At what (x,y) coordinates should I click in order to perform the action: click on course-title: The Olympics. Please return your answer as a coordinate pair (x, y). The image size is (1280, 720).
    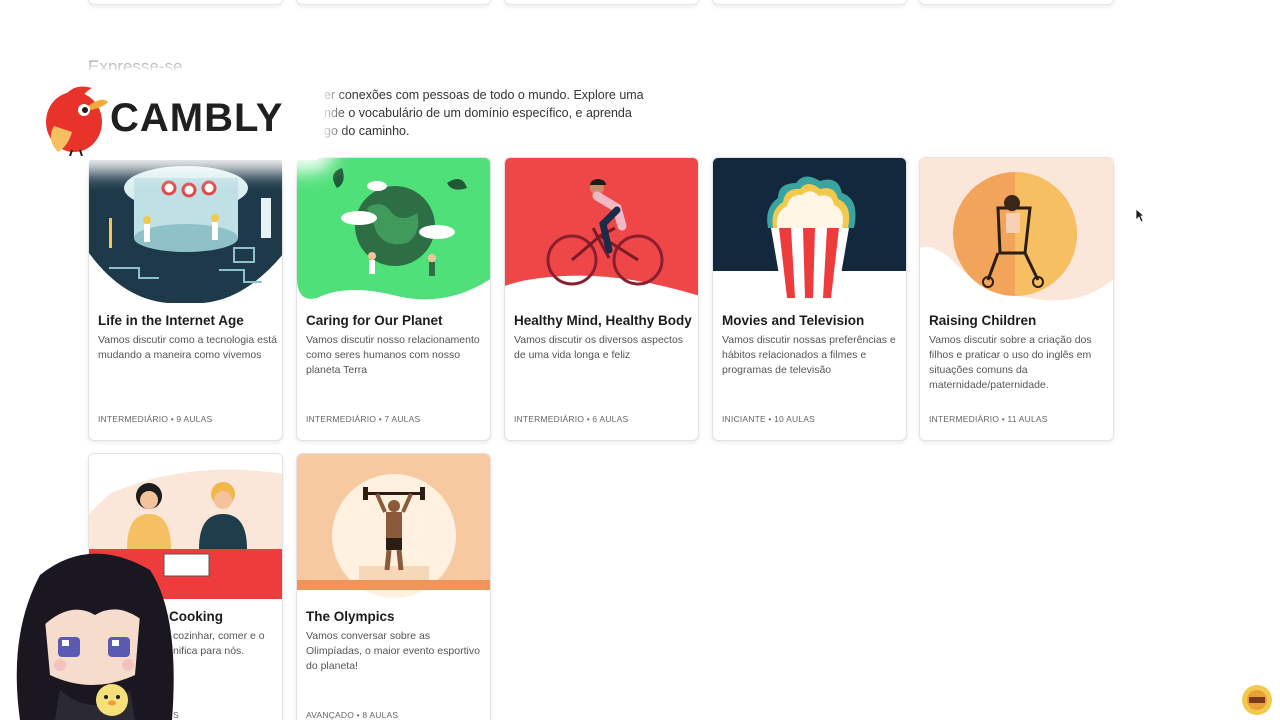
    Looking at the image, I should click on (350, 616).